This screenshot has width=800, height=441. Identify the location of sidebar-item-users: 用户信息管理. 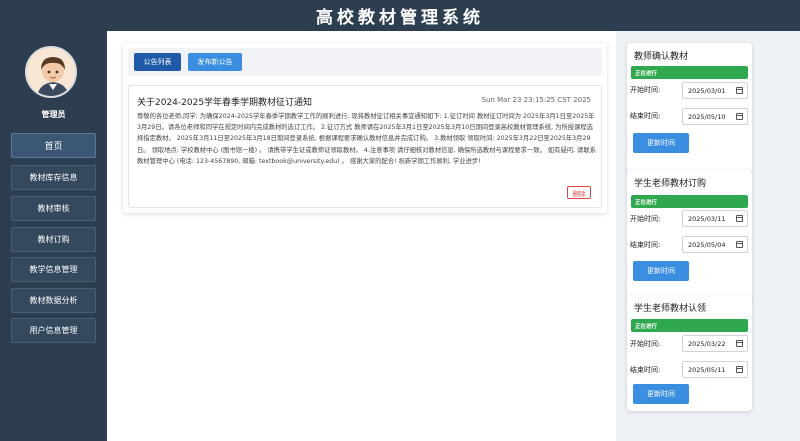
(53, 330).